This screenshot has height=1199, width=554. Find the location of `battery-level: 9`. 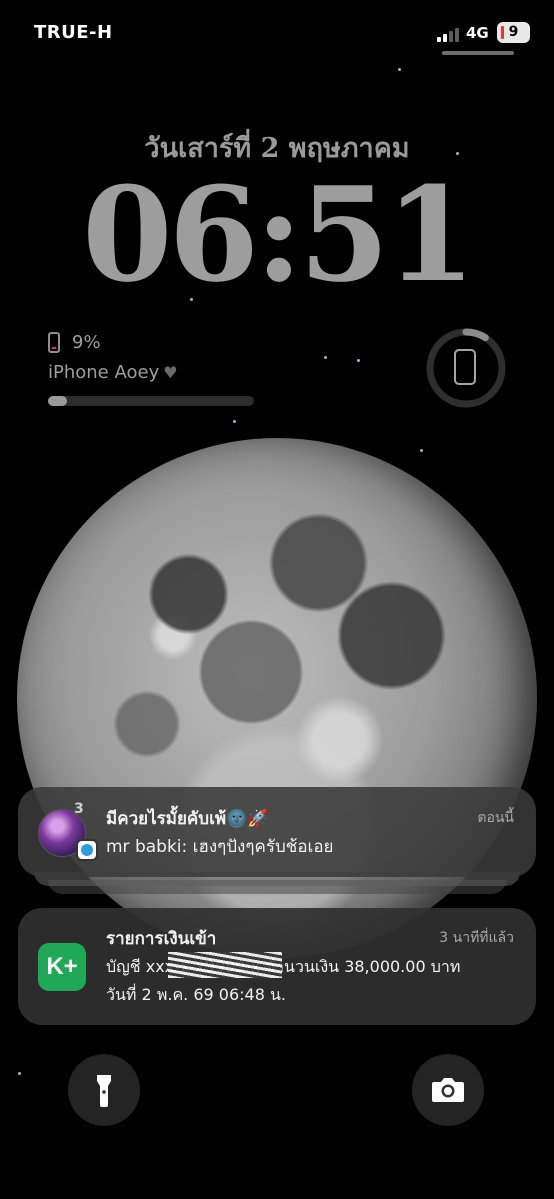

battery-level: 9 is located at coordinates (513, 32).